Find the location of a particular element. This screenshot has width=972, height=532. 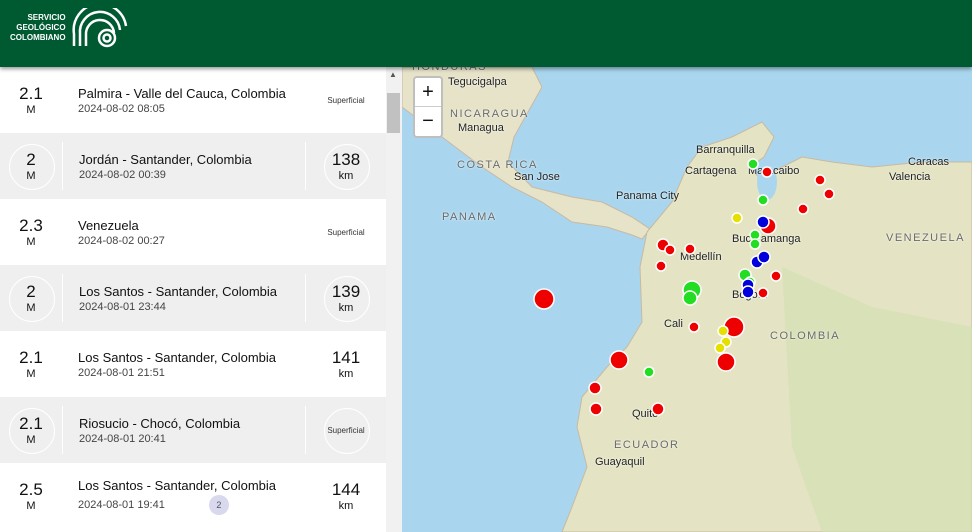

logo-text: SERVICIO GEOLÓGICO COLOMBIANO is located at coordinates (38, 28).